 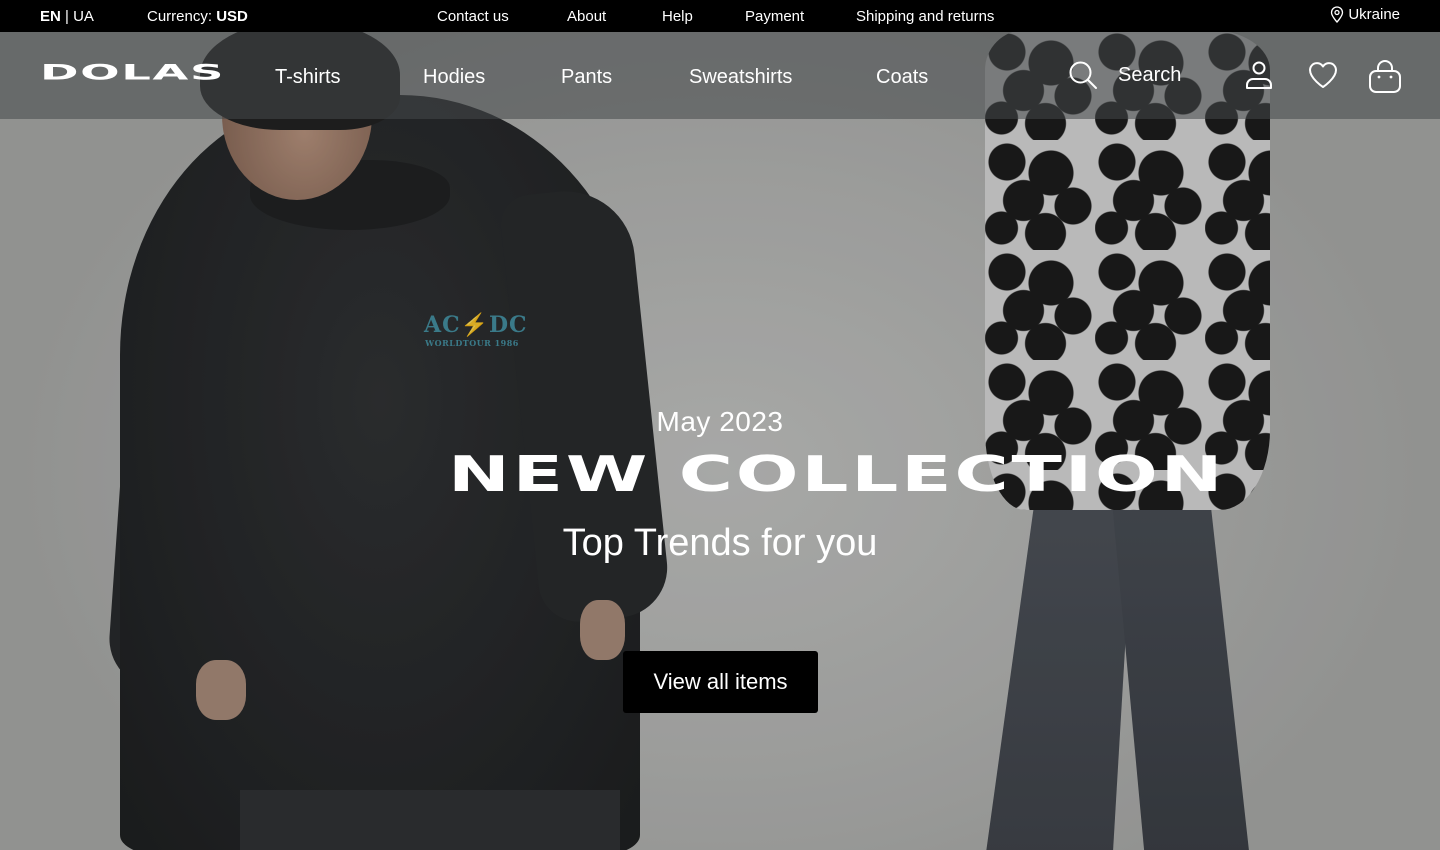 I want to click on nav-hodies: Hodies, so click(x=454, y=77).